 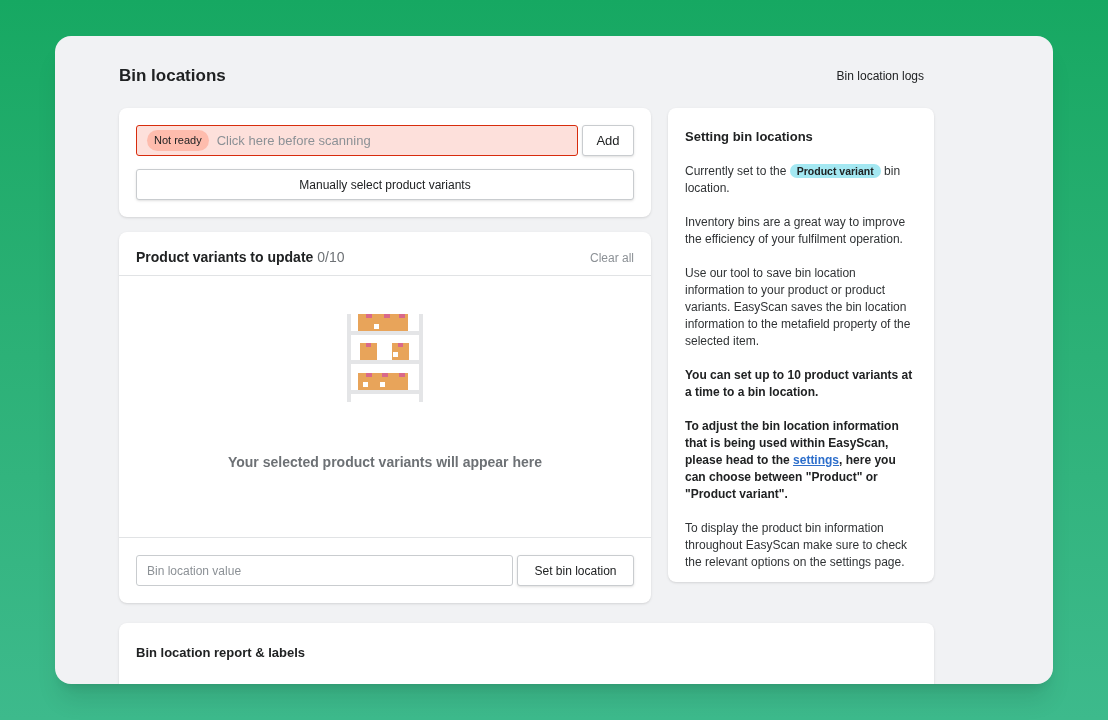 What do you see at coordinates (749, 137) in the screenshot?
I see `panel-title: Setting bin locations` at bounding box center [749, 137].